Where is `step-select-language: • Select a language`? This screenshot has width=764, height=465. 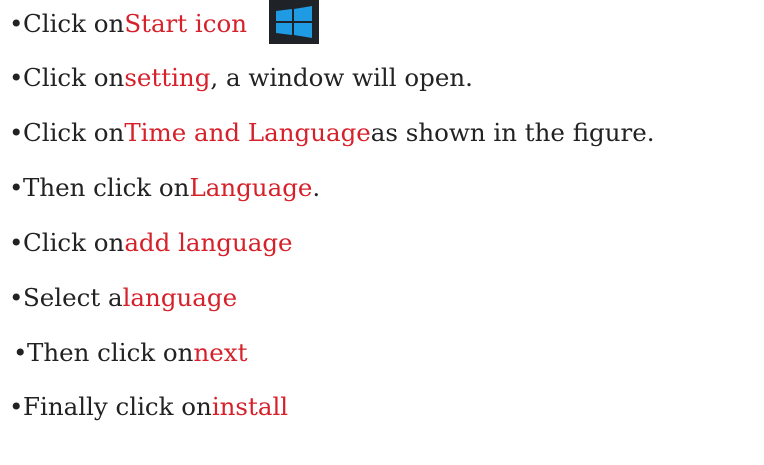 step-select-language: • Select a language is located at coordinates (123, 298).